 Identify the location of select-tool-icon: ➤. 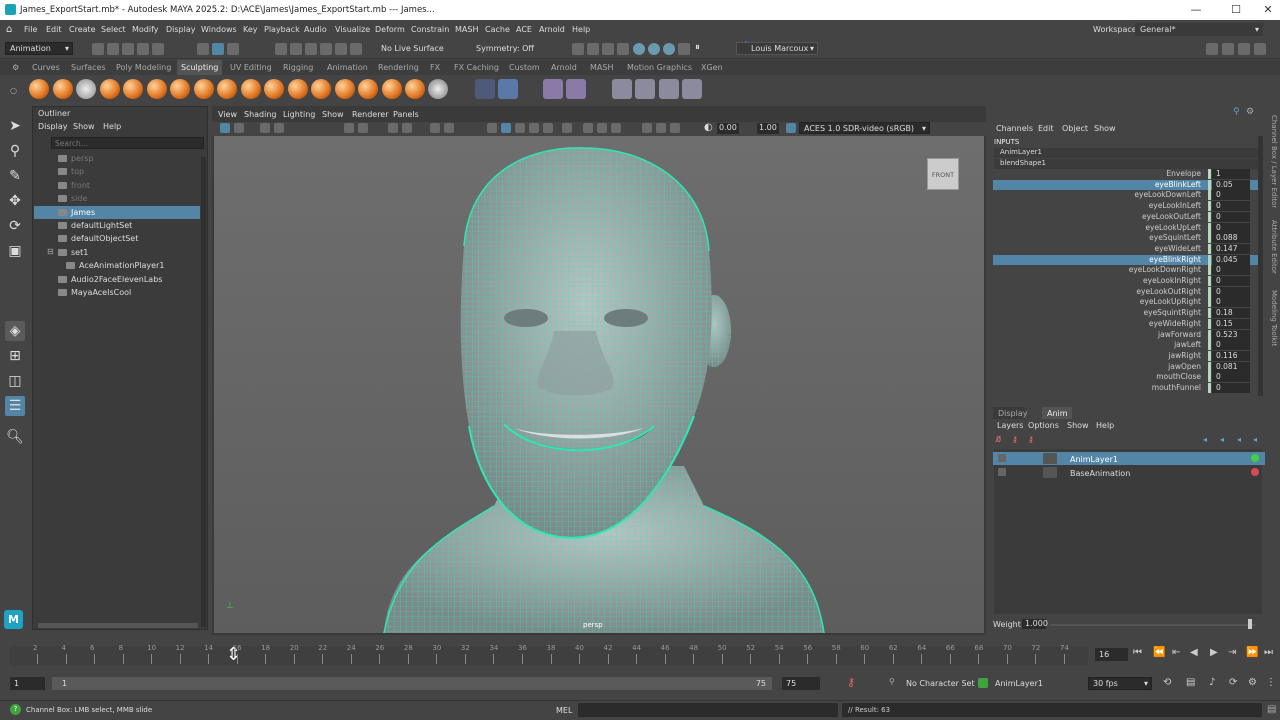
(15, 126).